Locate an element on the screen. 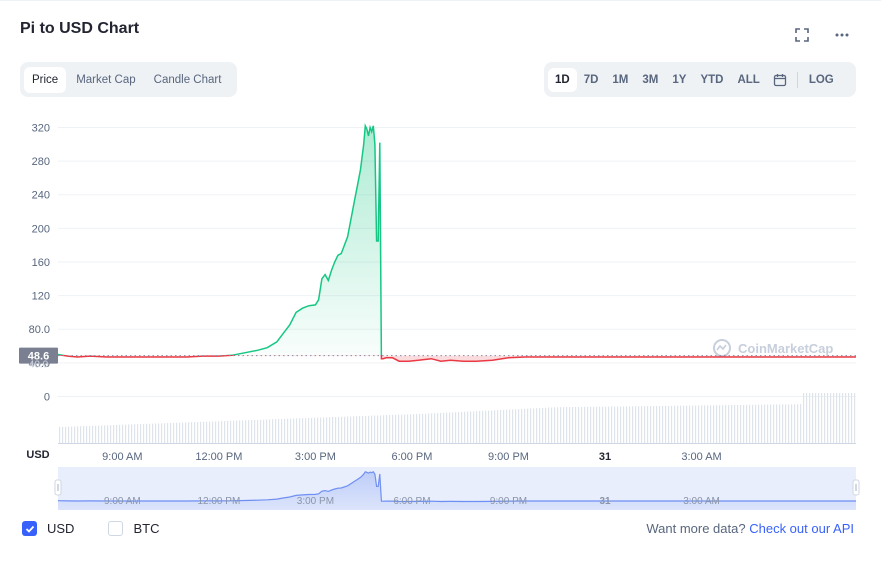 The height and width of the screenshot is (563, 881). navigator-tick-label: 3:00 AM is located at coordinates (701, 501).